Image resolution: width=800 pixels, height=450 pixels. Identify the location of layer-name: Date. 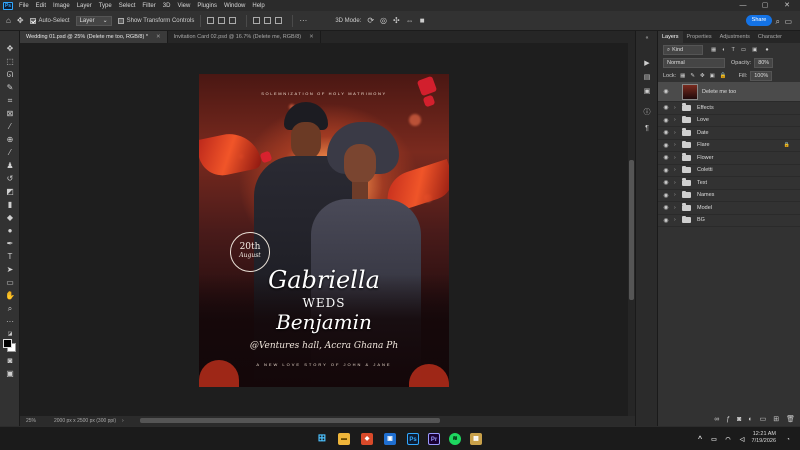
(703, 133).